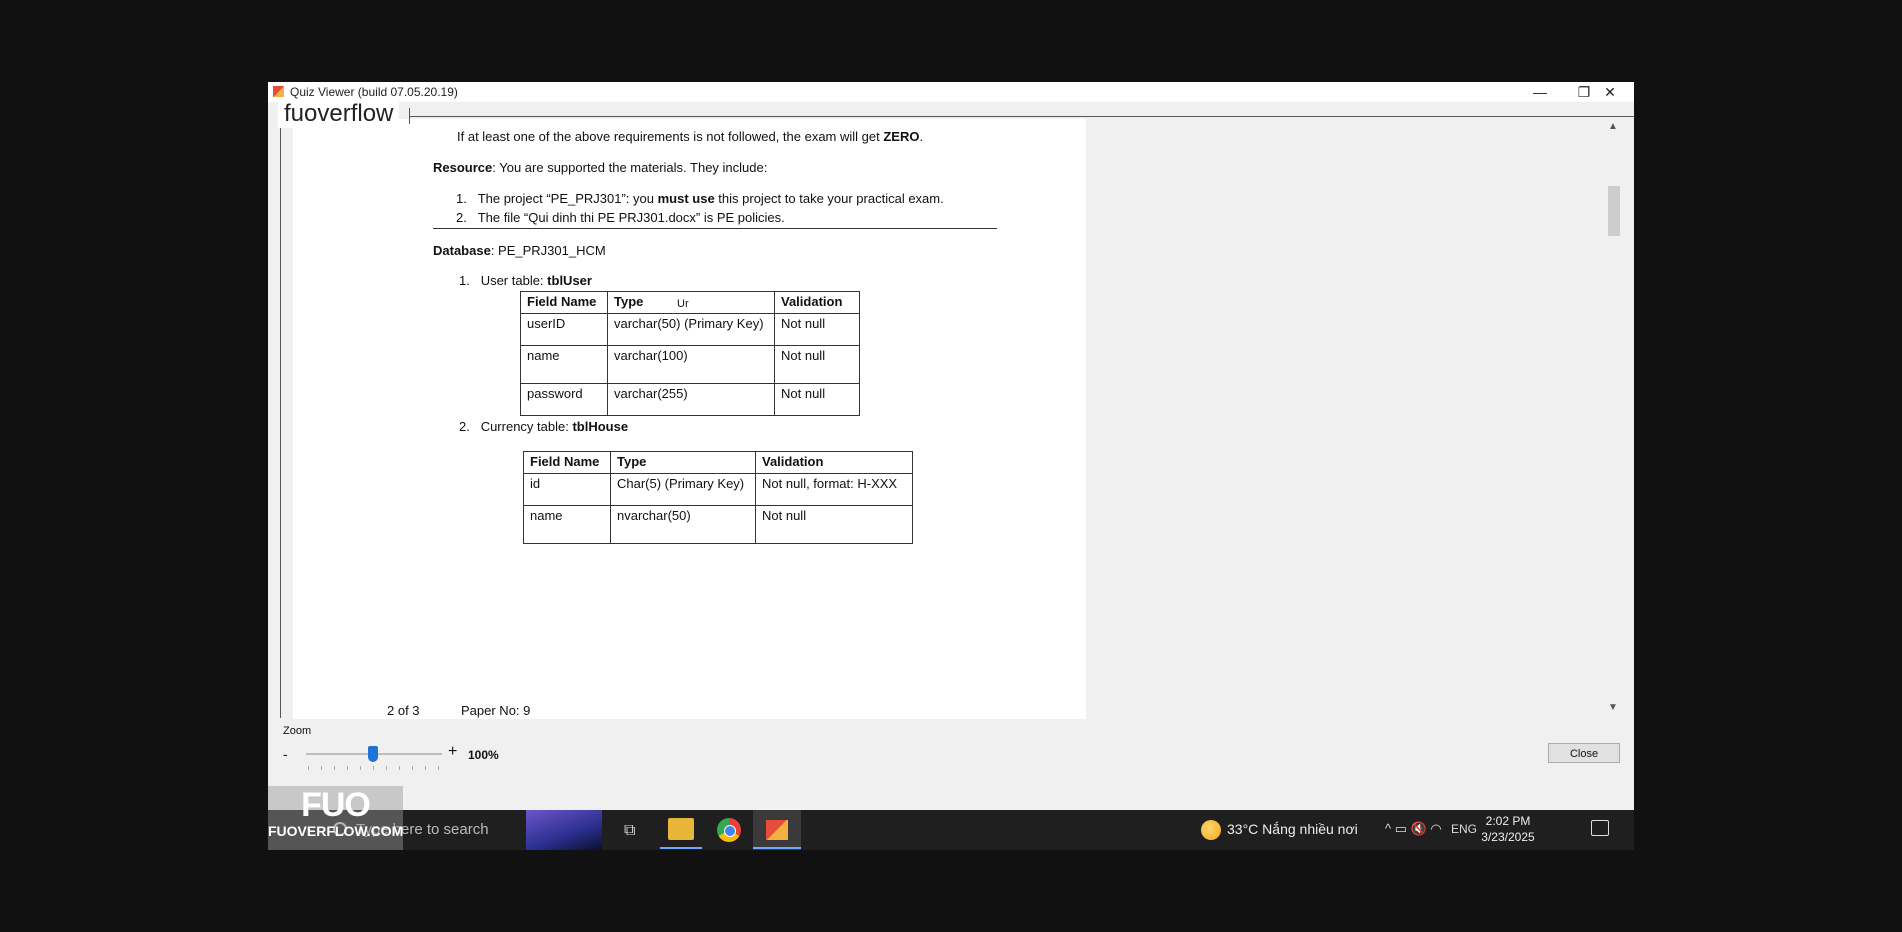 The image size is (1902, 932). Describe the element at coordinates (374, 768) in the screenshot. I see `zoom-slider-ticks` at that location.